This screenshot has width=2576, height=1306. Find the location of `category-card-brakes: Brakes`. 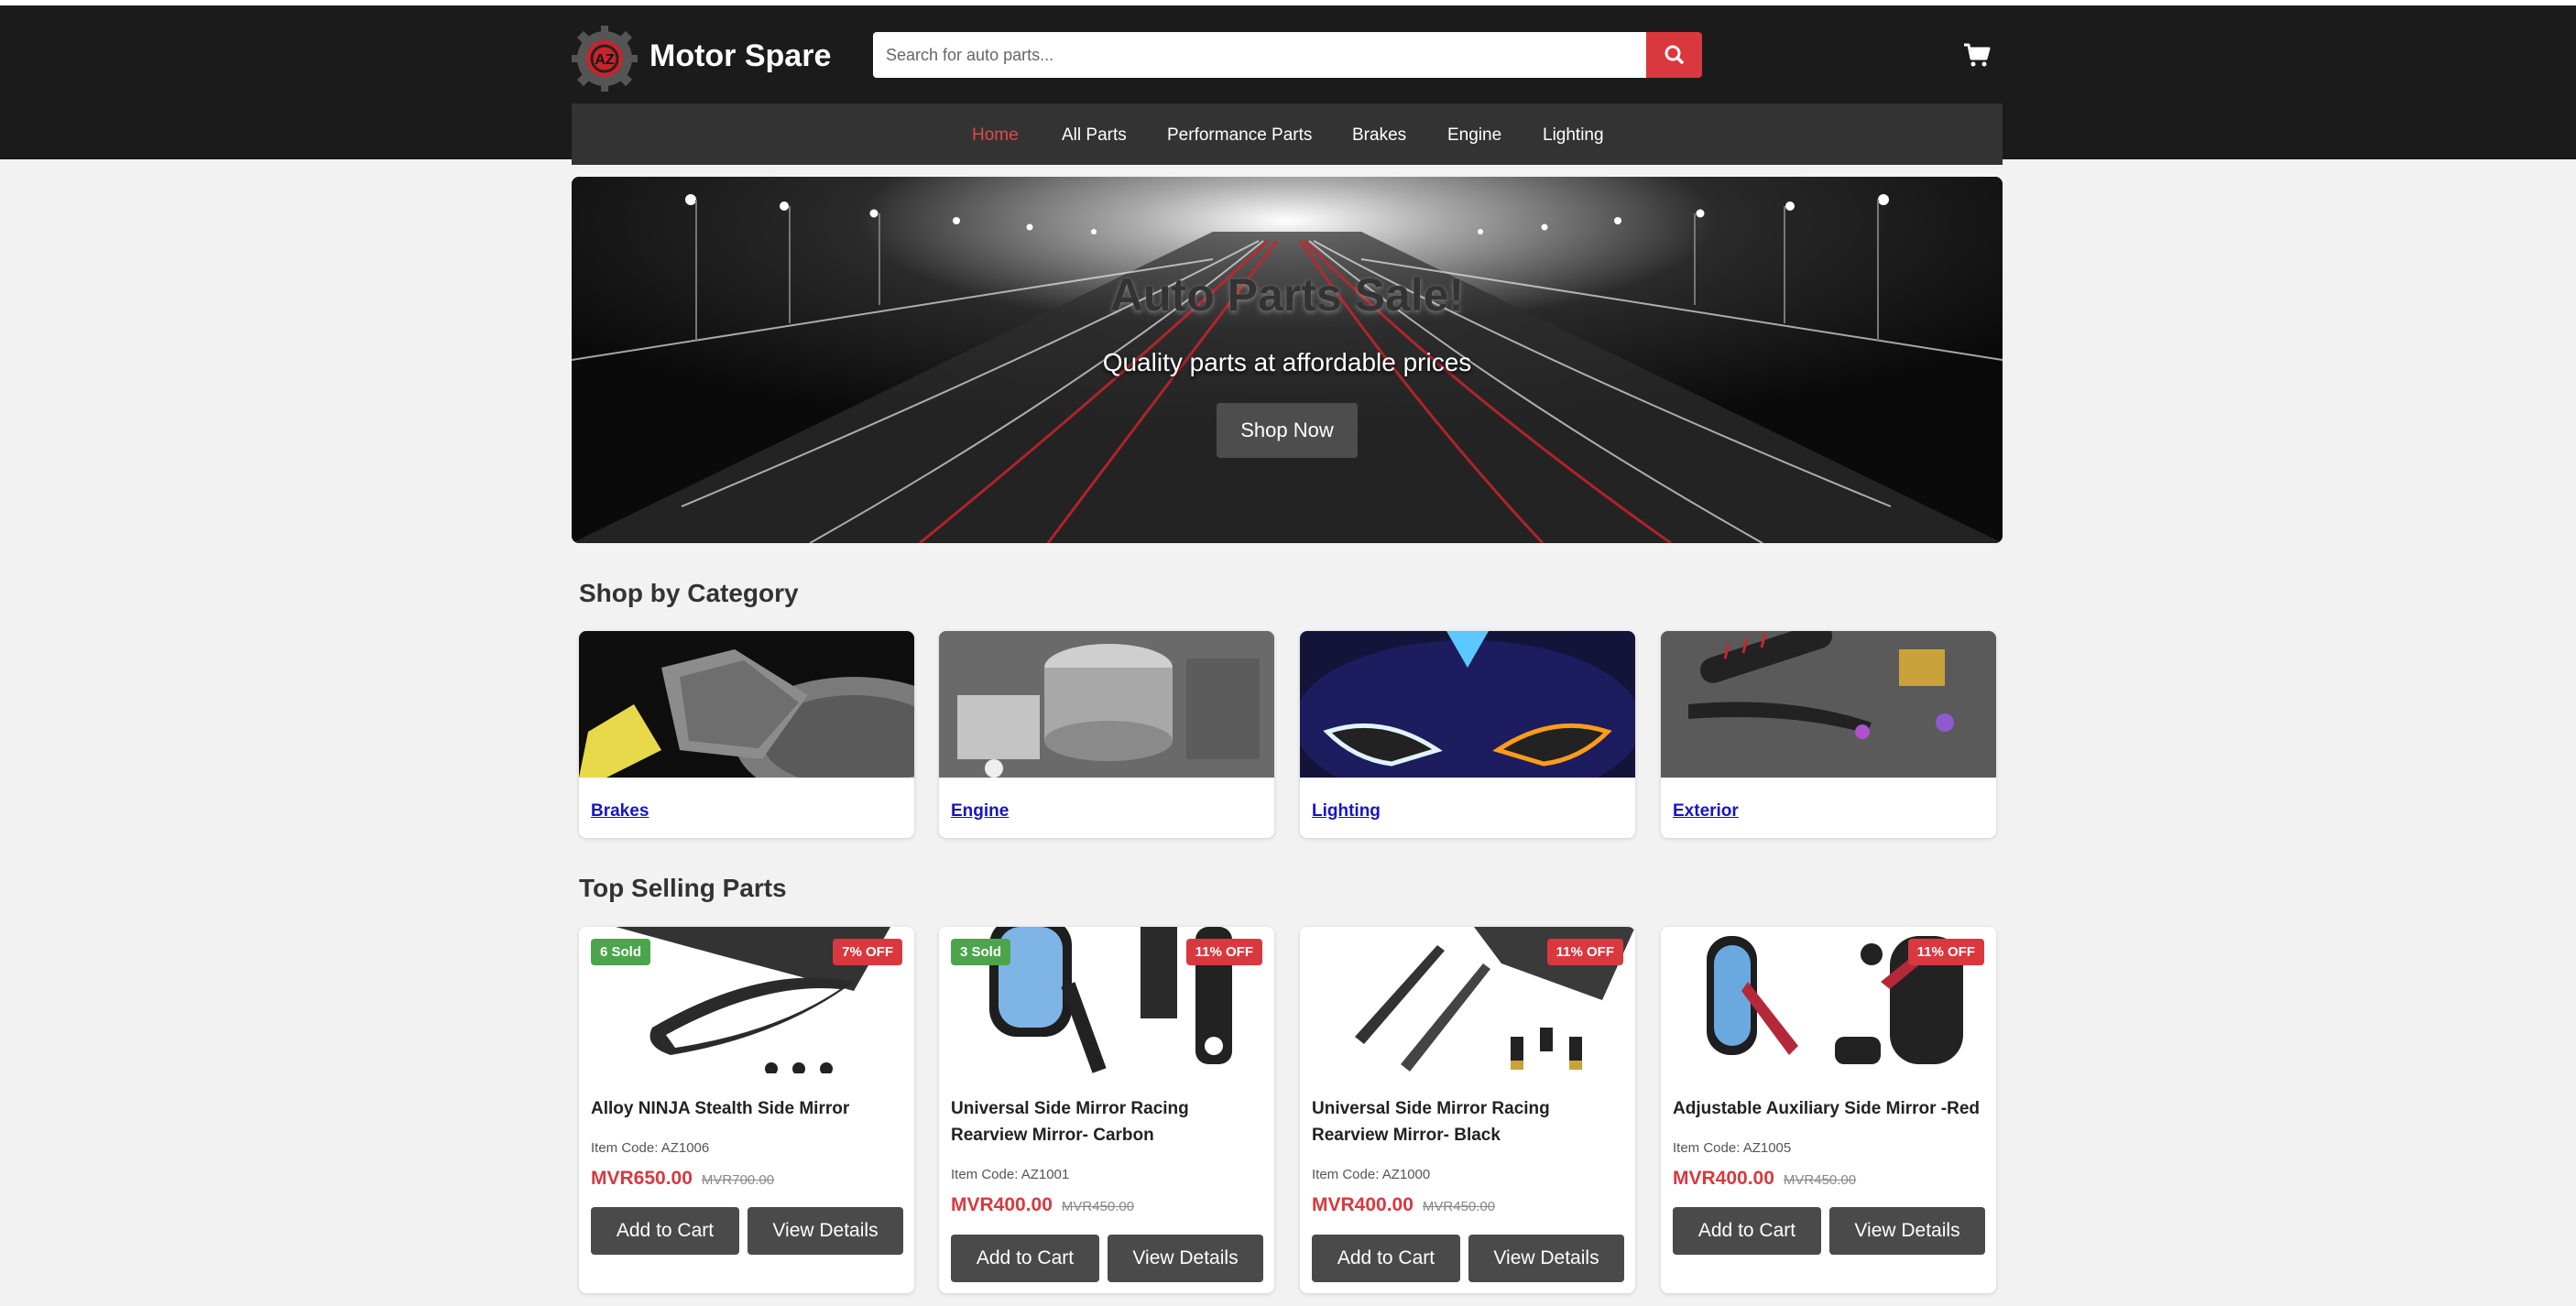

category-card-brakes: Brakes is located at coordinates (746, 734).